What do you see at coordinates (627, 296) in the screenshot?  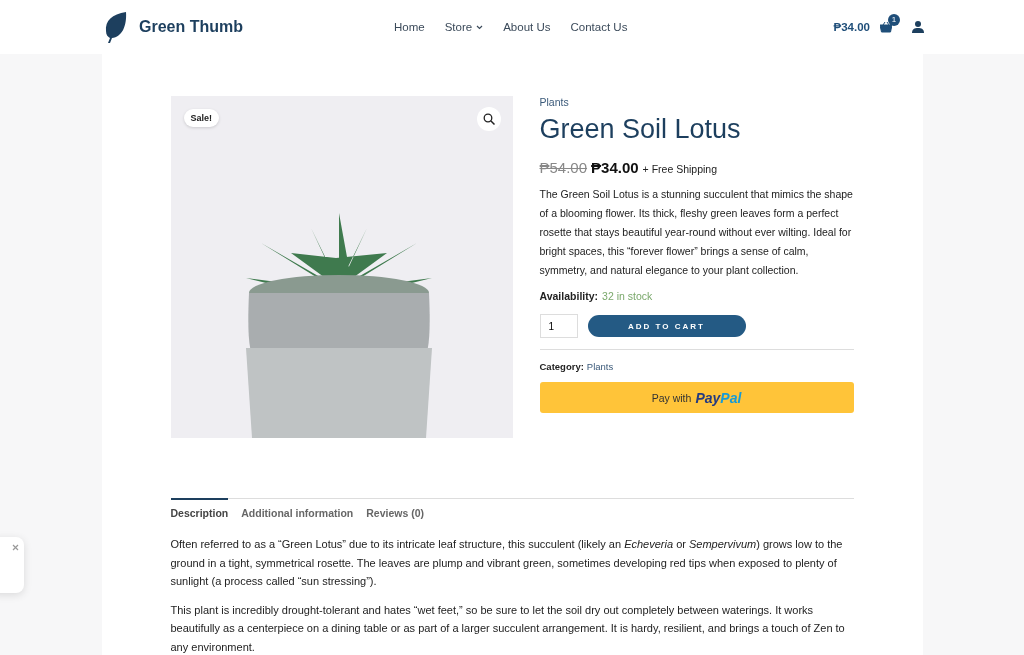 I see `stock-status: 32 in stock` at bounding box center [627, 296].